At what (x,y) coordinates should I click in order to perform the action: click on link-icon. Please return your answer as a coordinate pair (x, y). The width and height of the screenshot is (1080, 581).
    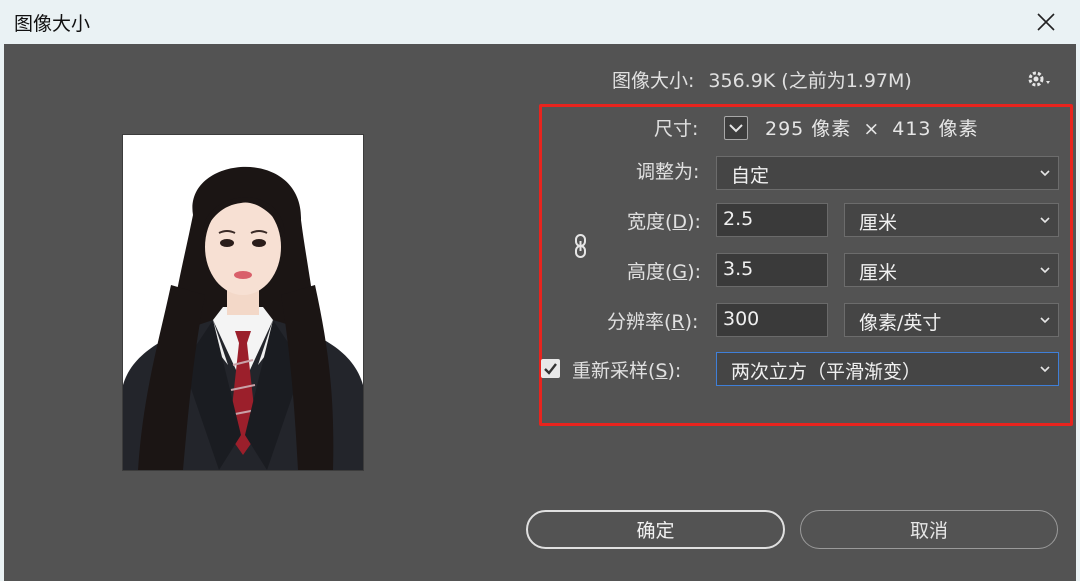
    Looking at the image, I should click on (580, 246).